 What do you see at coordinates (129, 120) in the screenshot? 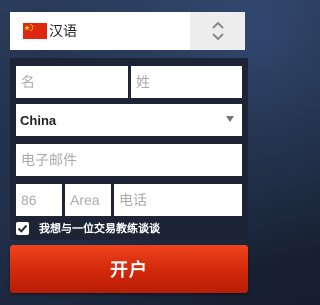
I see `country-select: China` at bounding box center [129, 120].